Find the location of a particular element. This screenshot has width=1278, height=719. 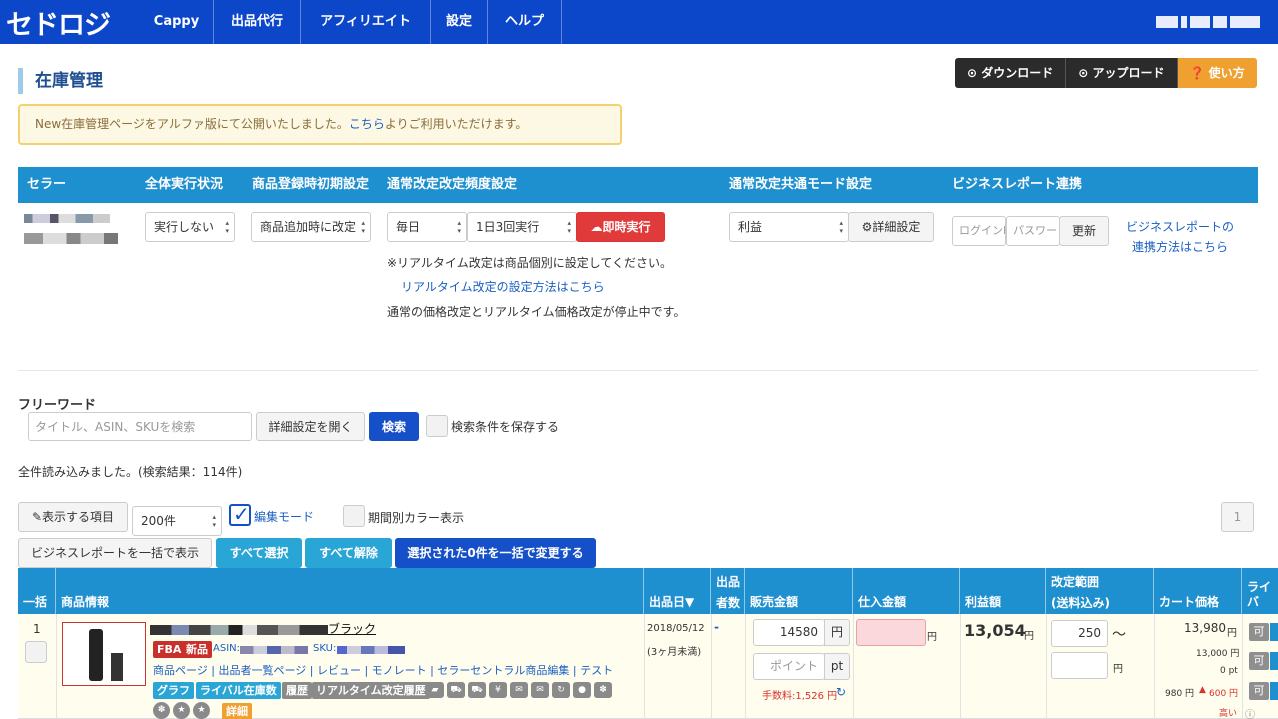

range-max-input is located at coordinates (1079, 665).